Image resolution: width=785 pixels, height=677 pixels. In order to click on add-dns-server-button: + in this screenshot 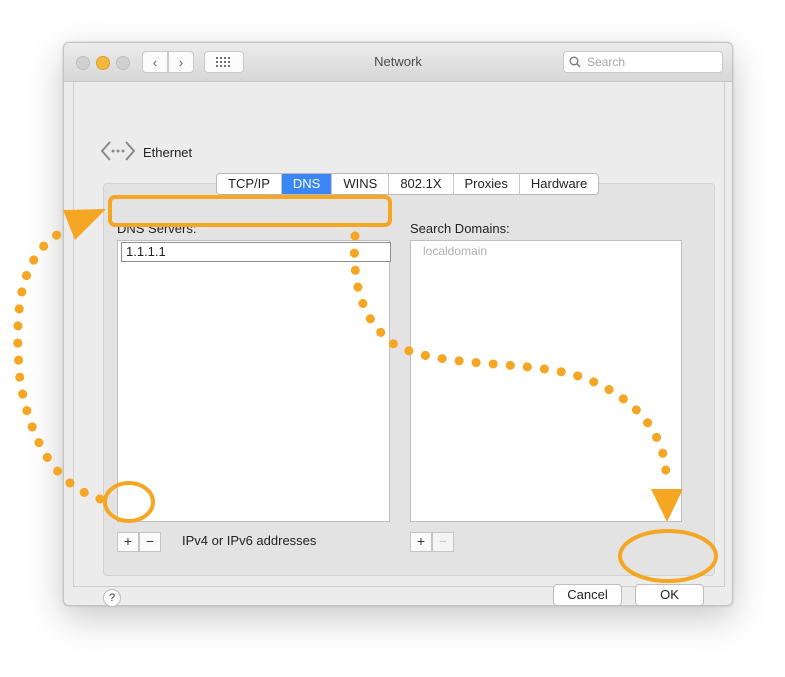, I will do `click(128, 542)`.